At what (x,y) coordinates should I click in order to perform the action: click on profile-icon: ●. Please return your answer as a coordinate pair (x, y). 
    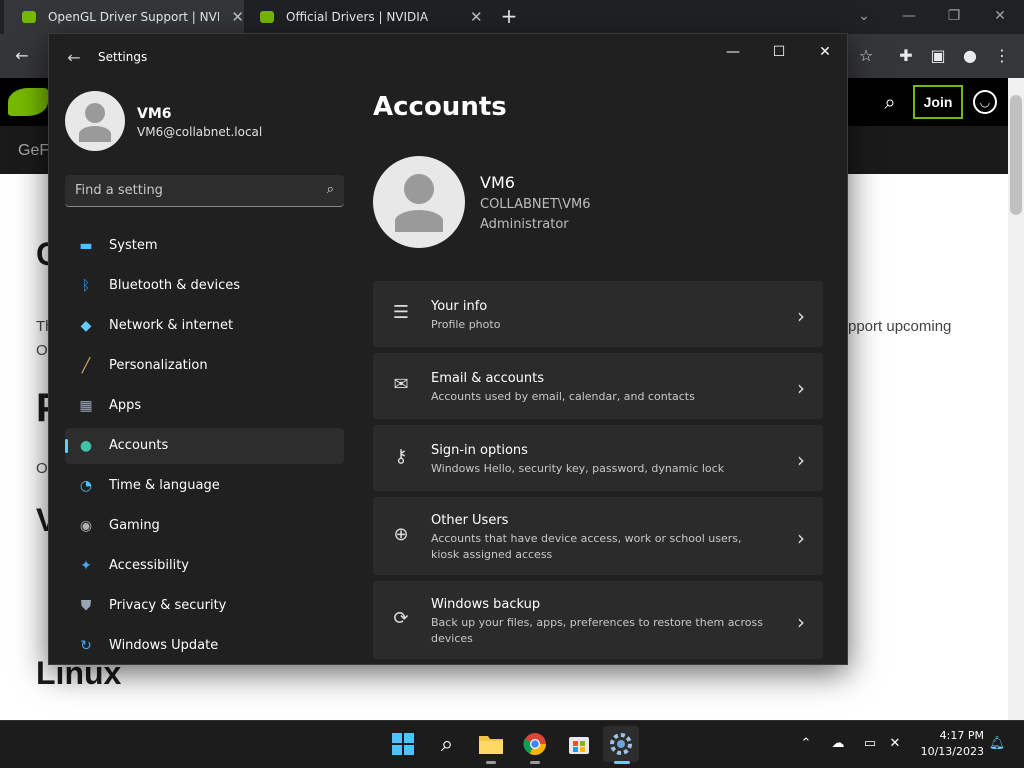
    Looking at the image, I should click on (970, 56).